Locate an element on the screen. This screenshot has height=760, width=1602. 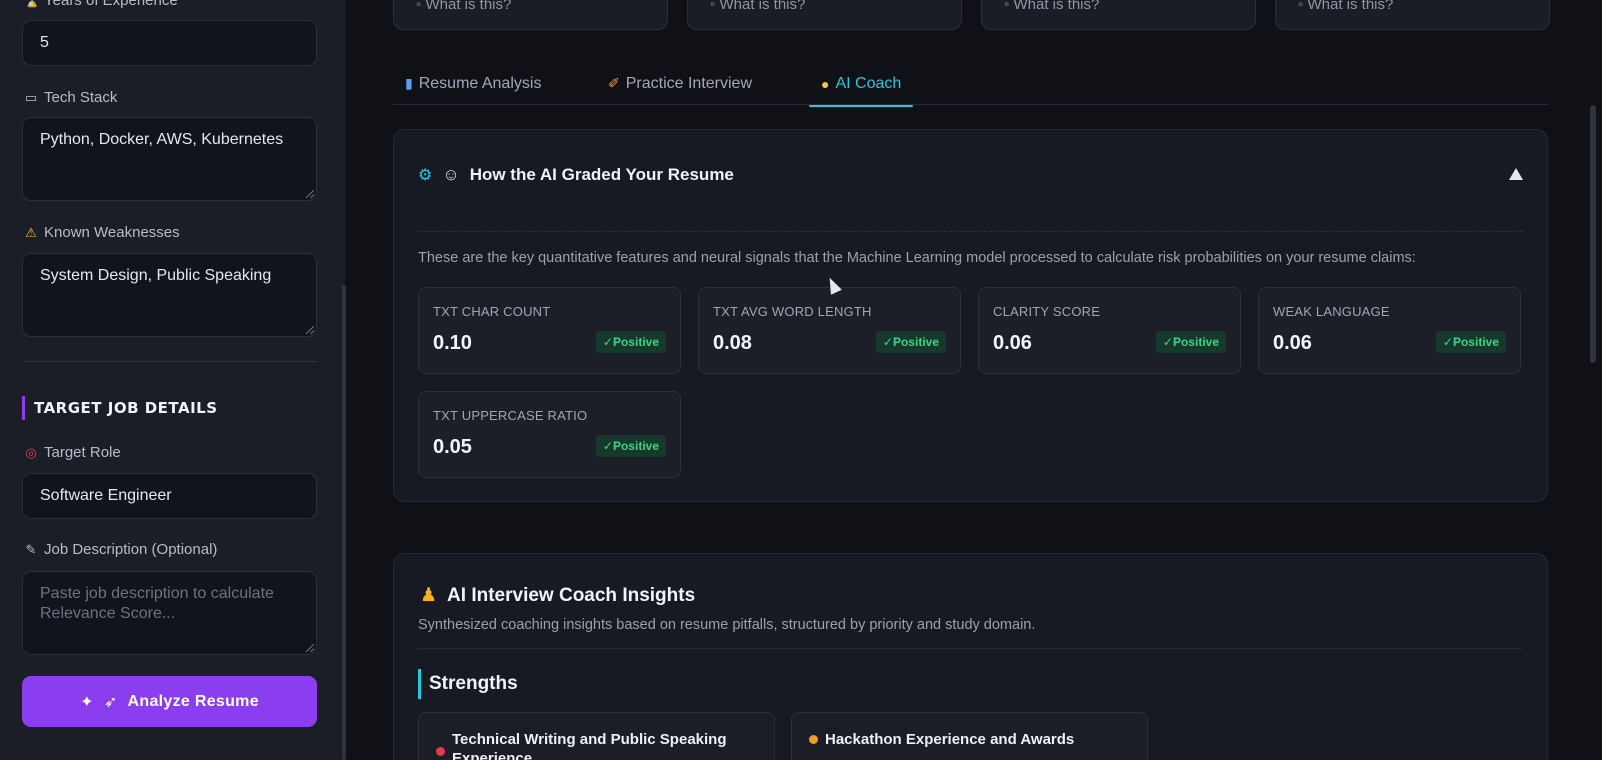
rocket-icon: ➶ is located at coordinates (110, 702).